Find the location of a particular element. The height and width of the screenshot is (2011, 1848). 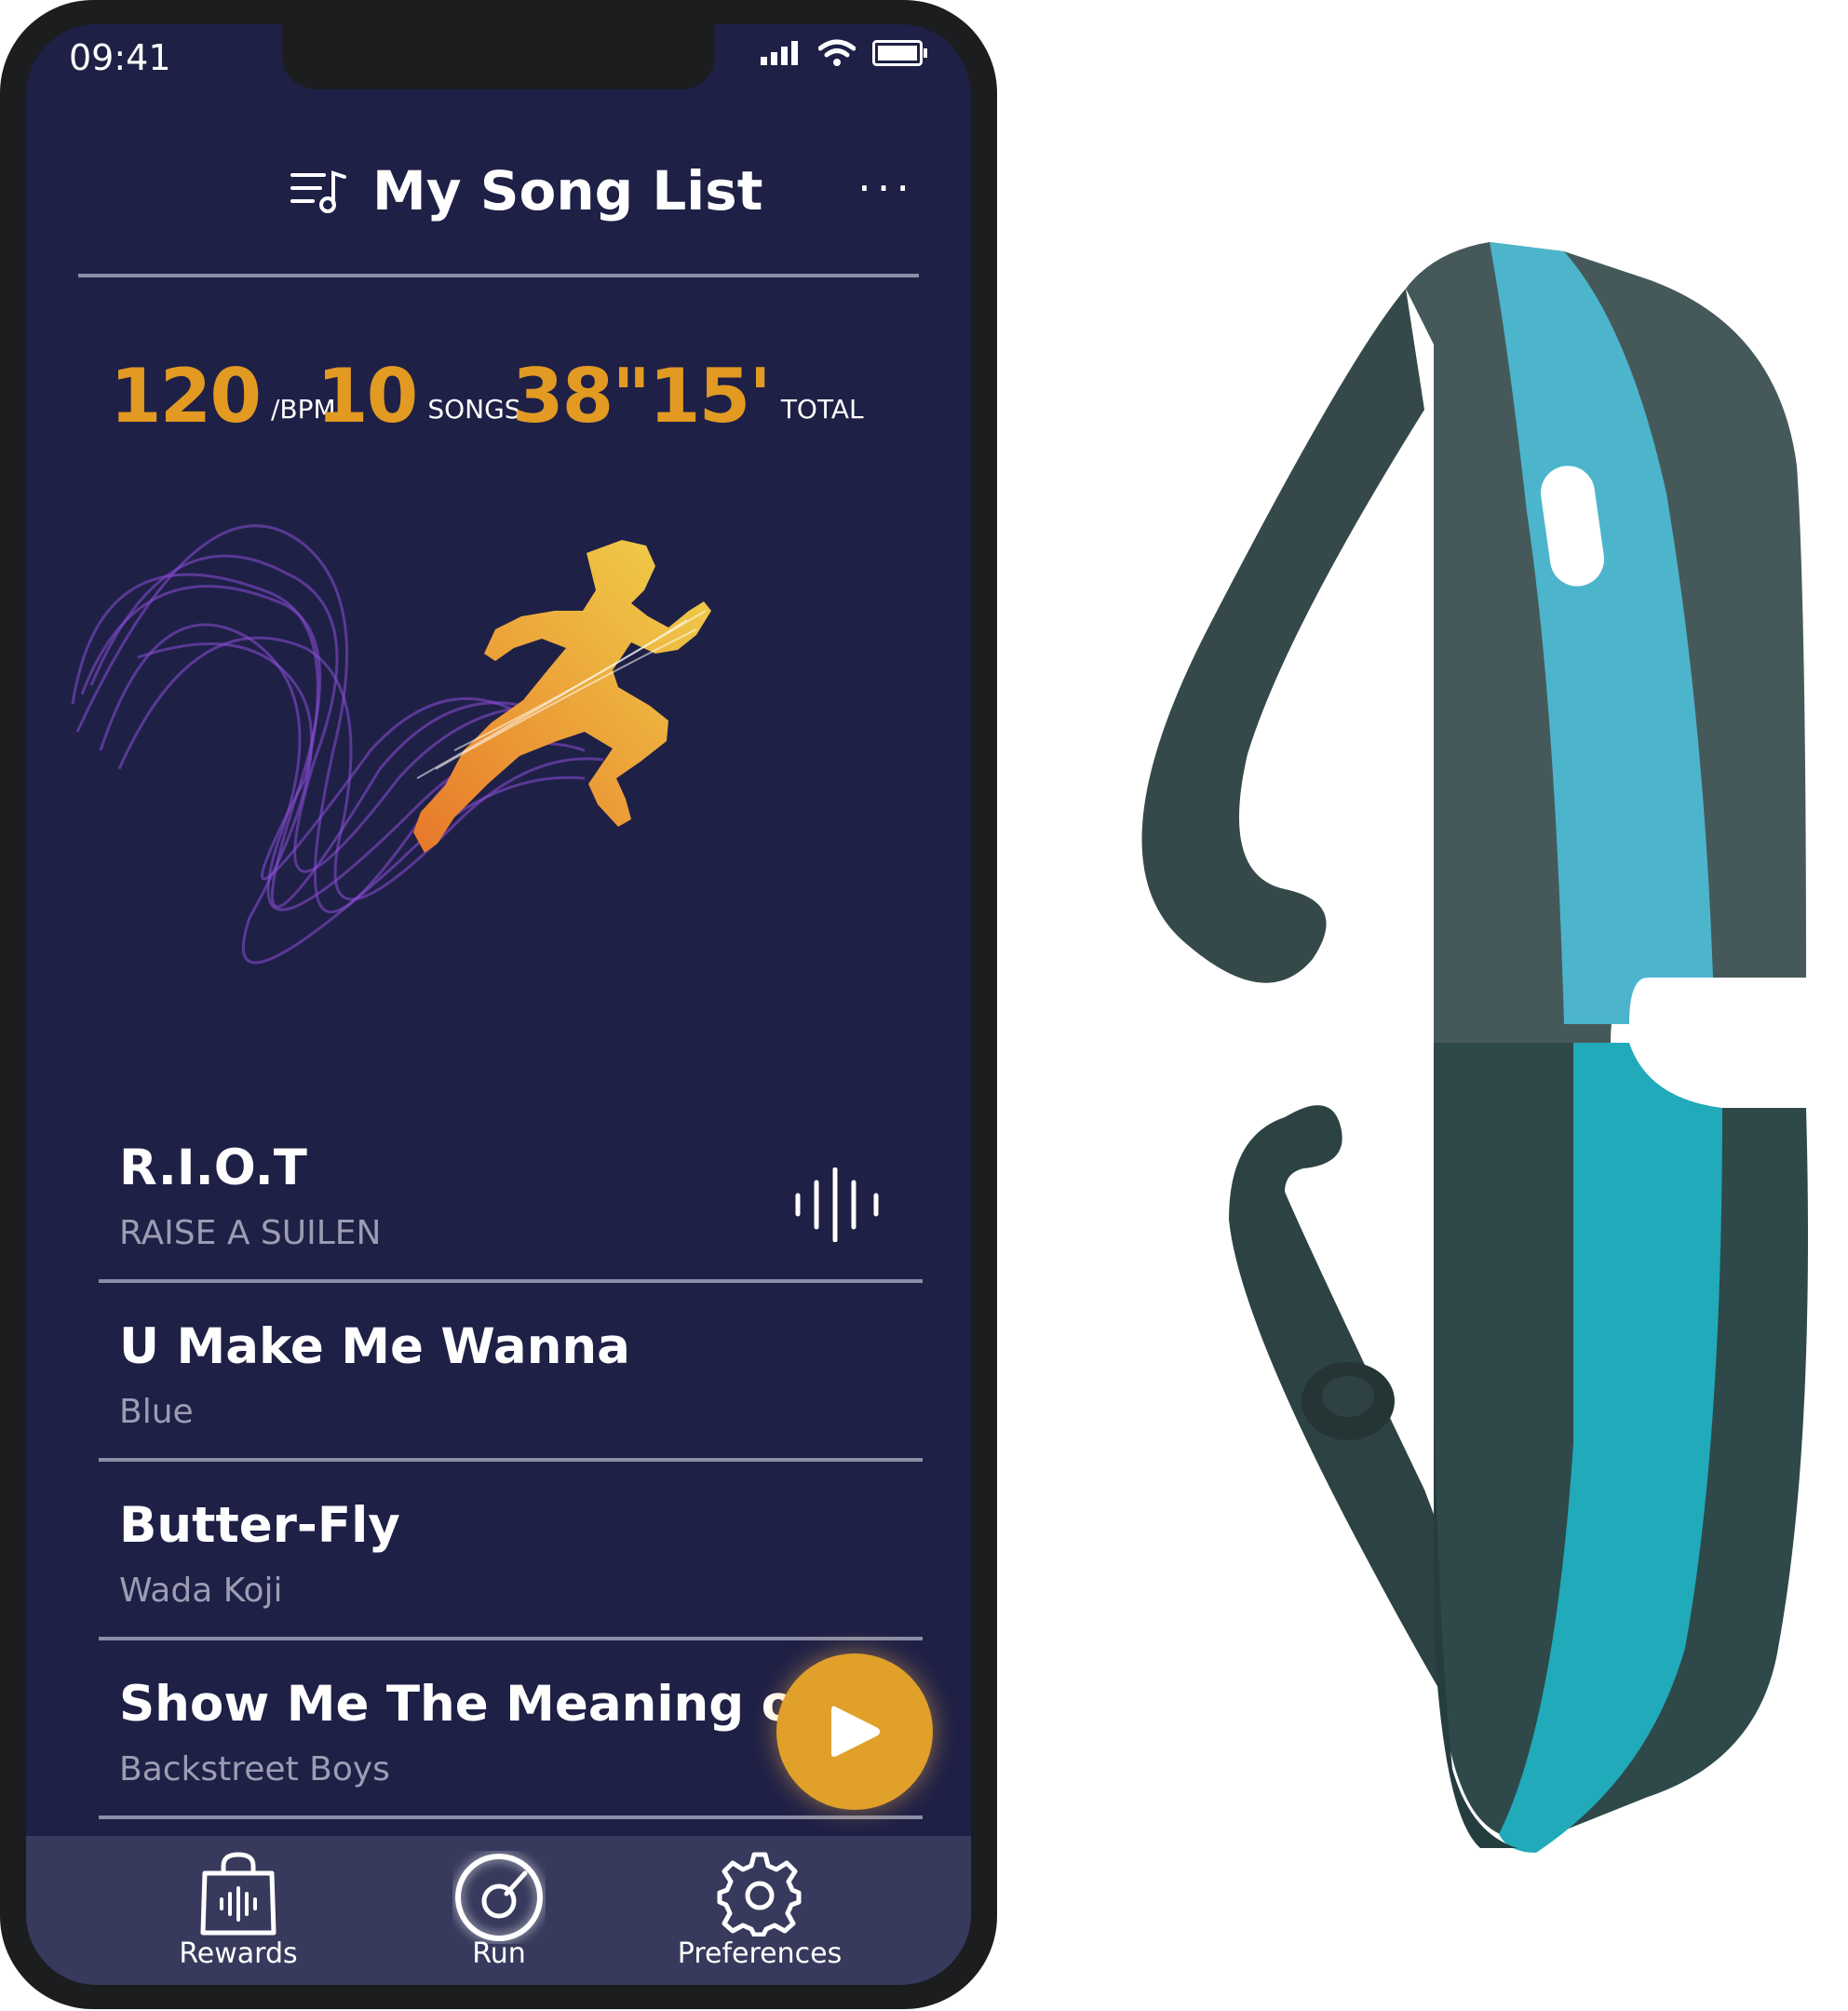

band-left-strap is located at coordinates (1282, 636).